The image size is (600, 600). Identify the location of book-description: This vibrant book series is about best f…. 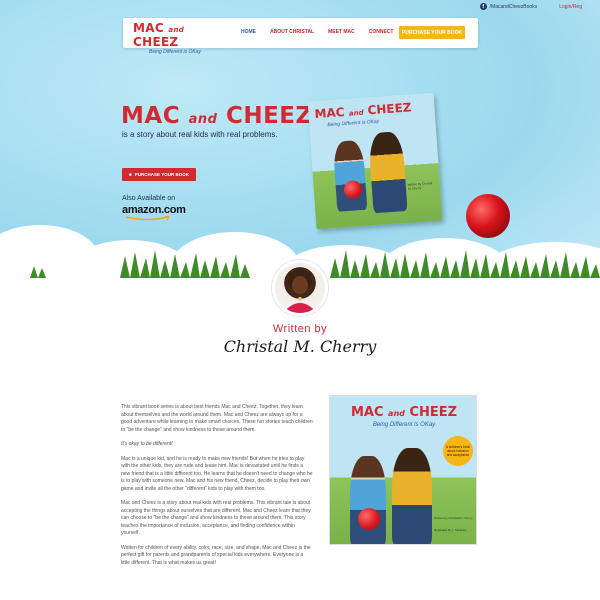
(217, 489).